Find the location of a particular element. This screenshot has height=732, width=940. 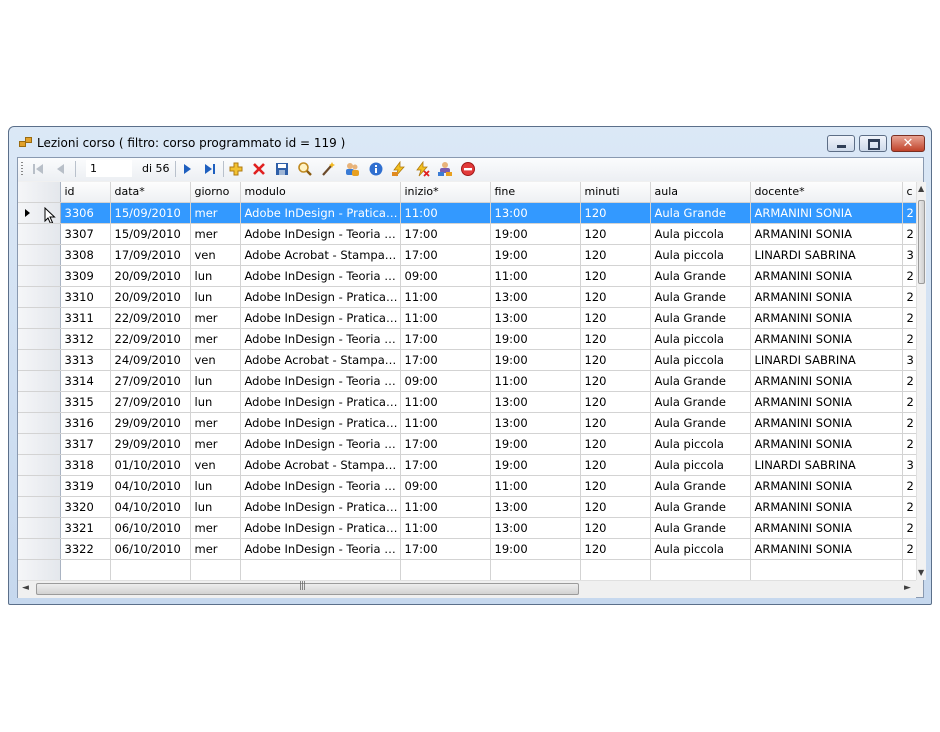

add-new-icon is located at coordinates (236, 169).